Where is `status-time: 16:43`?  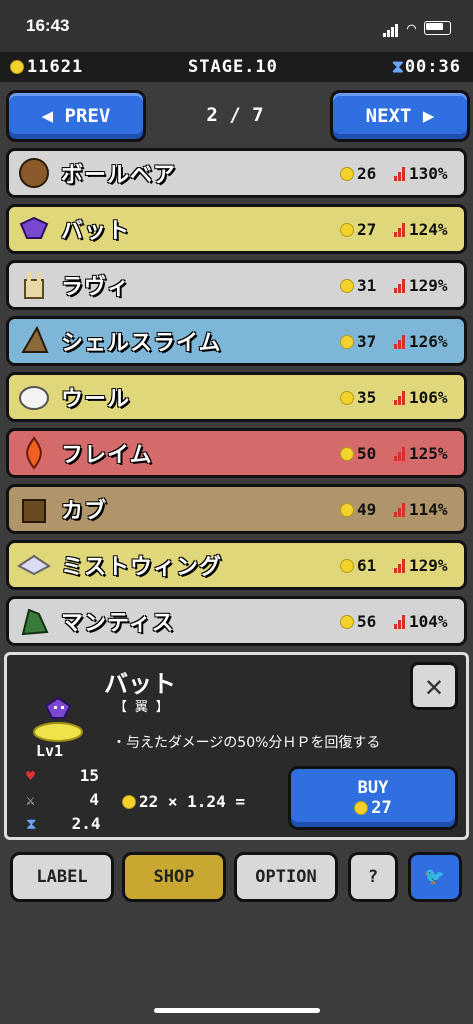
status-time: 16:43 is located at coordinates (48, 25).